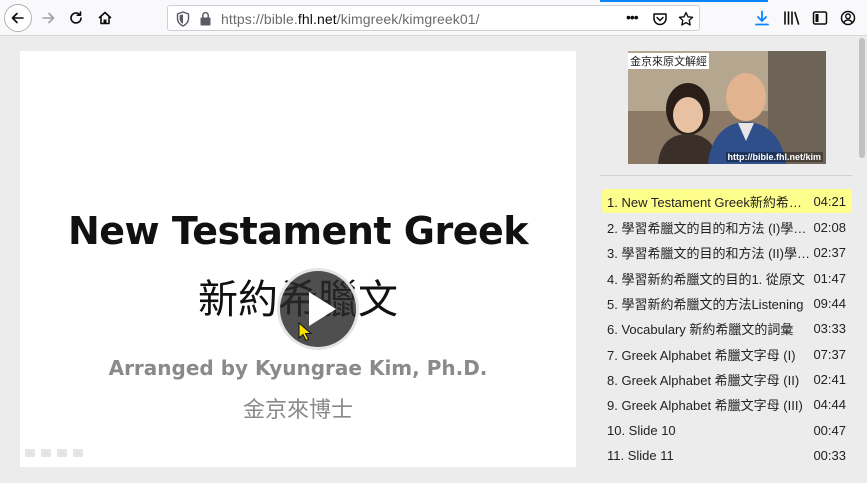 This screenshot has width=867, height=483. I want to click on sidebar-button, so click(820, 18).